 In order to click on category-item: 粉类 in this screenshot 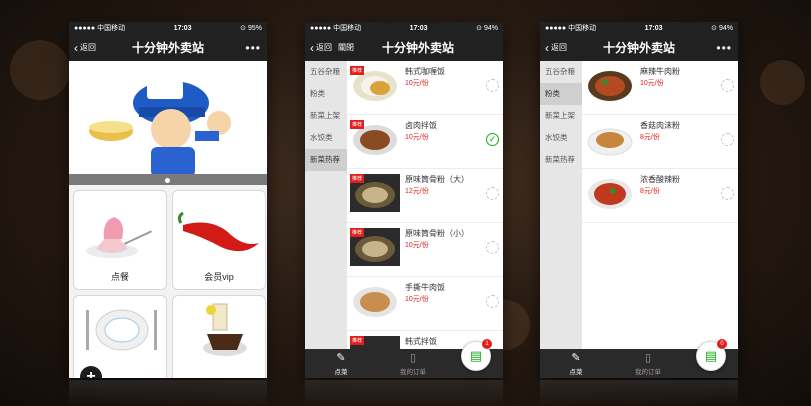, I will do `click(326, 94)`.